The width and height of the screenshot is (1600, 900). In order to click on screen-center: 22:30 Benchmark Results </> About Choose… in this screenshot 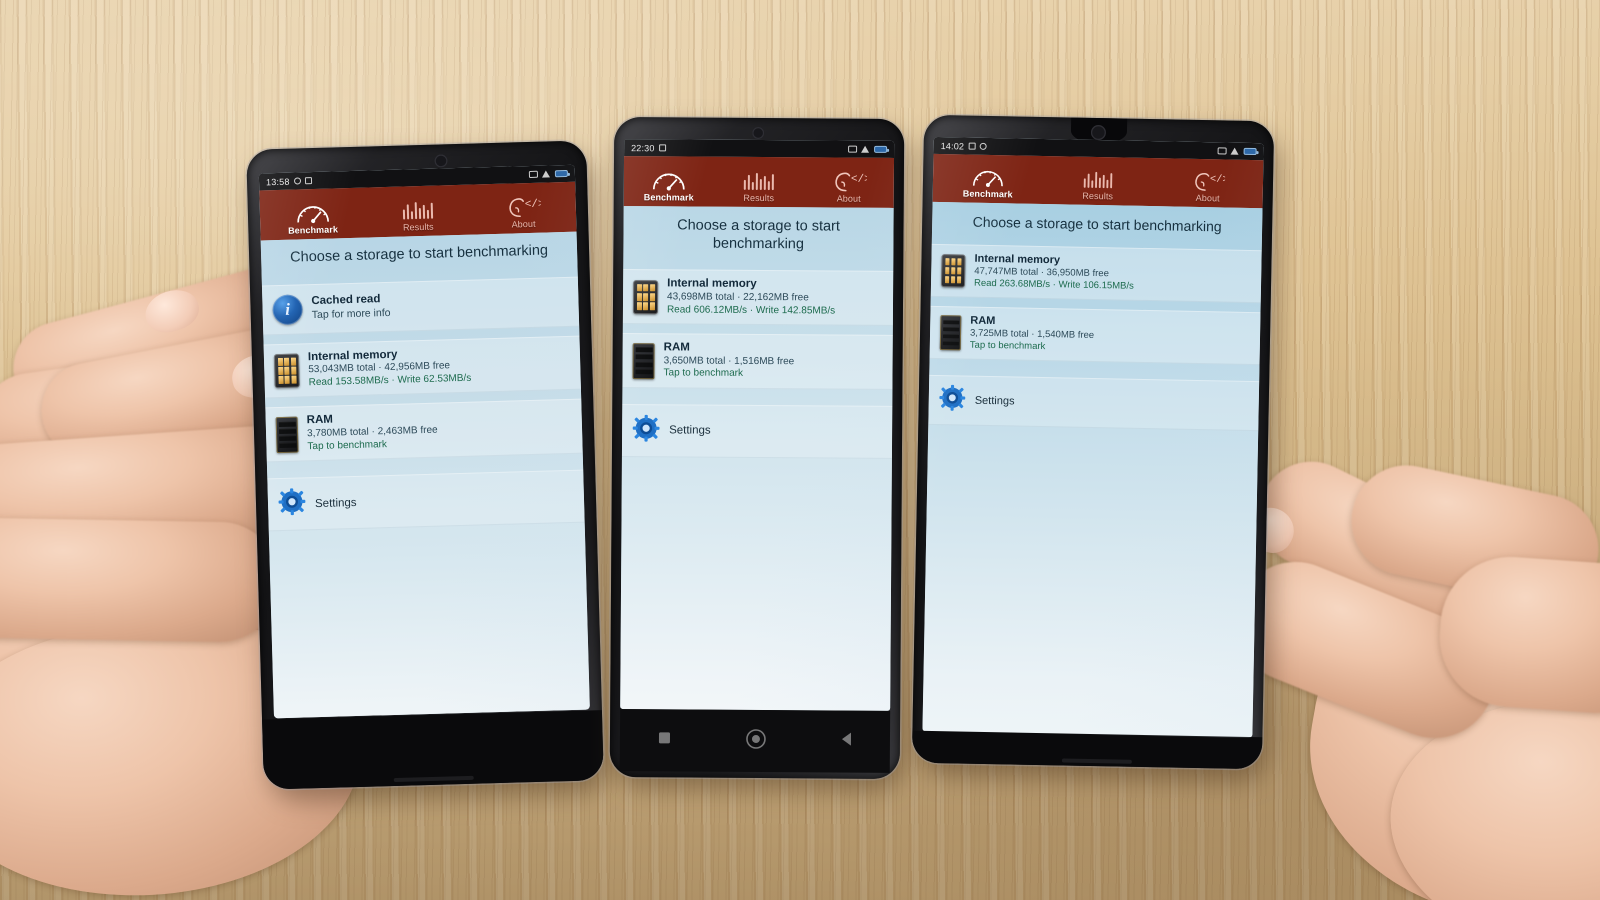, I will do `click(757, 425)`.